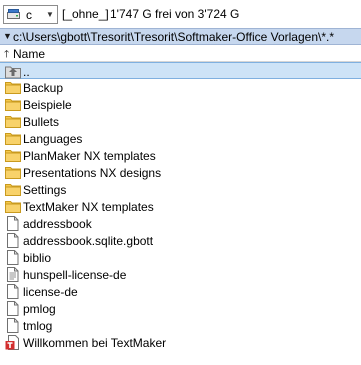 This screenshot has height=365, width=361. Describe the element at coordinates (26, 72) in the screenshot. I see `item-label: ..` at that location.